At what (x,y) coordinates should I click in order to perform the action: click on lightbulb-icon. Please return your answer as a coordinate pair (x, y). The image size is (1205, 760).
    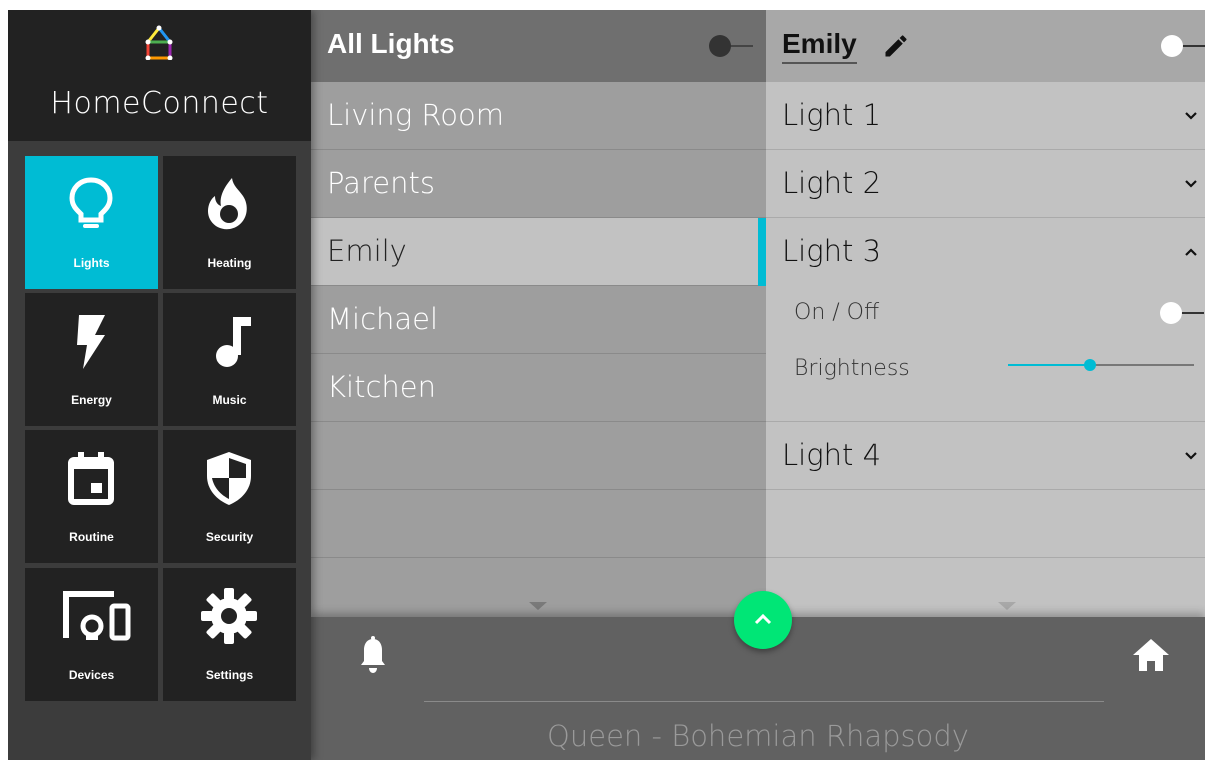
    Looking at the image, I should click on (91, 202).